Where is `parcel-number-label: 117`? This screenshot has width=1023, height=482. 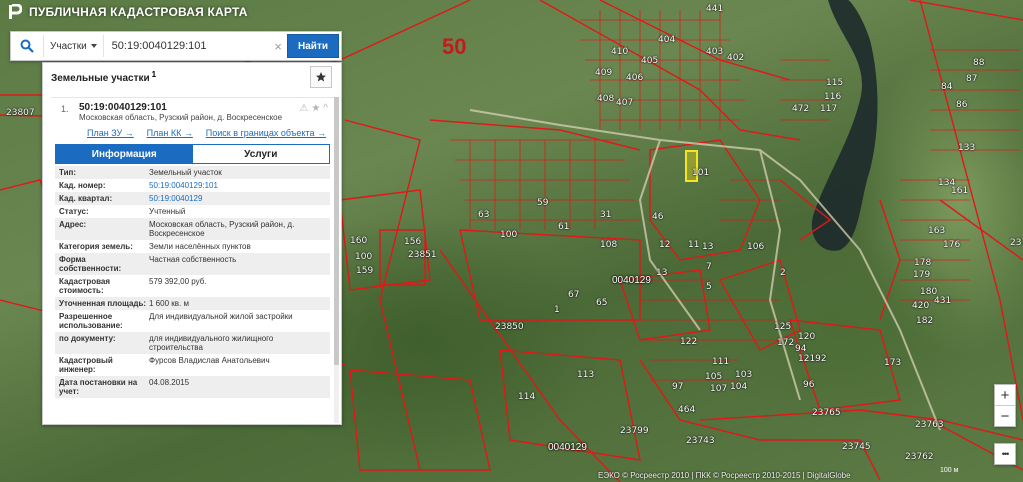 parcel-number-label: 117 is located at coordinates (828, 109).